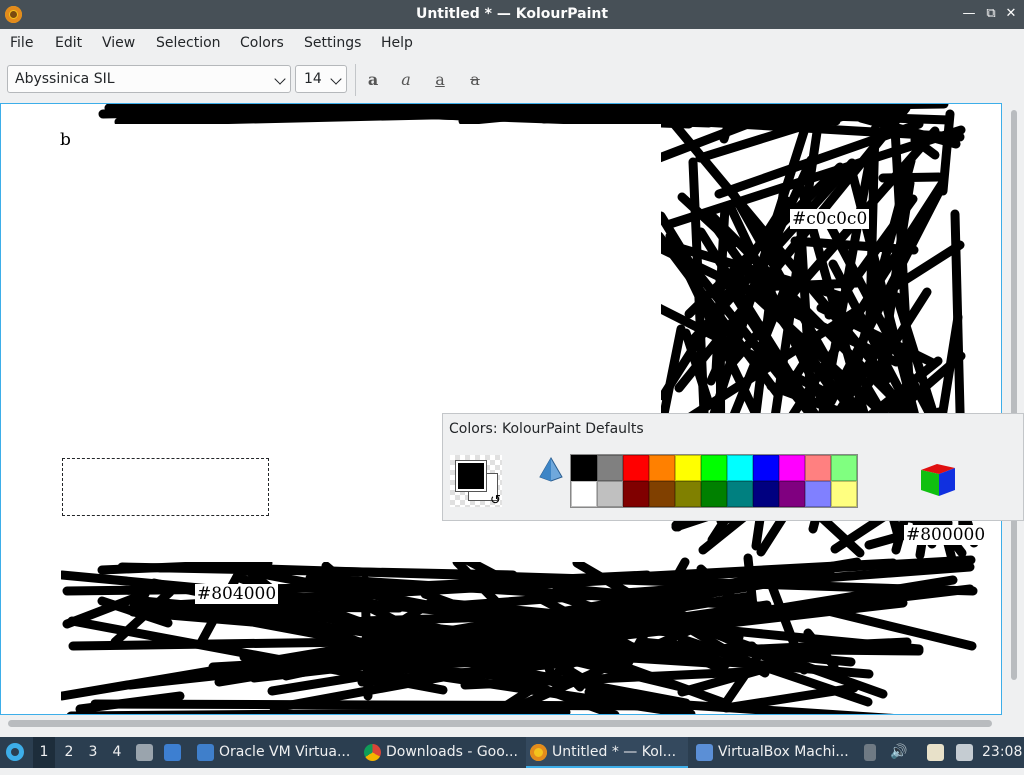 The width and height of the screenshot is (1024, 775). Describe the element at coordinates (500, 723) in the screenshot. I see `horizontal-scrollbar-thumb` at that location.